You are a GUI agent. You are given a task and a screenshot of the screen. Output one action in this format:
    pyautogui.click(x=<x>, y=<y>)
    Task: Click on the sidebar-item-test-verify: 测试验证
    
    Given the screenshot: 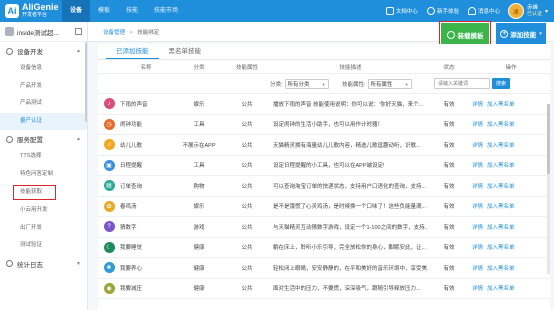 What is the action you would take?
    pyautogui.click(x=43, y=246)
    